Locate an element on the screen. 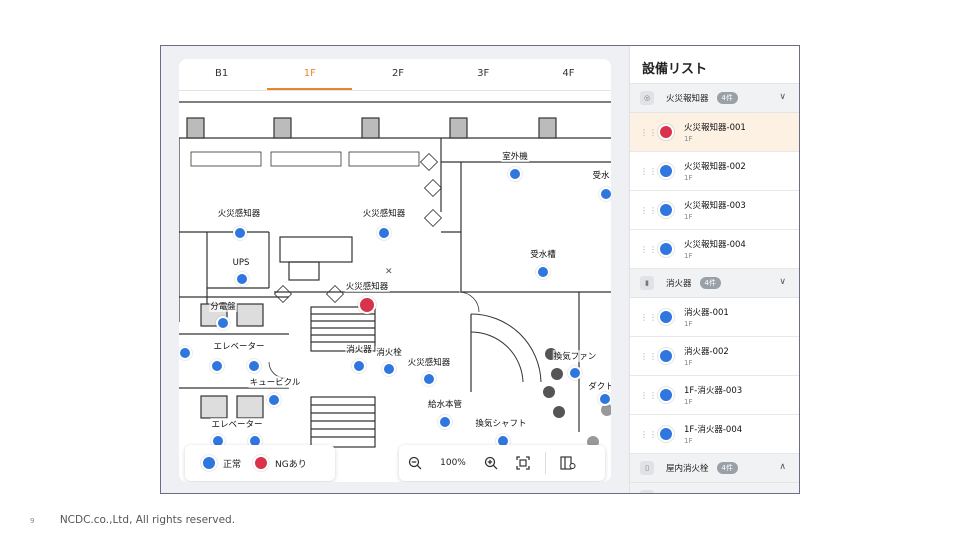  marker-receiving-cut is located at coordinates (605, 194).